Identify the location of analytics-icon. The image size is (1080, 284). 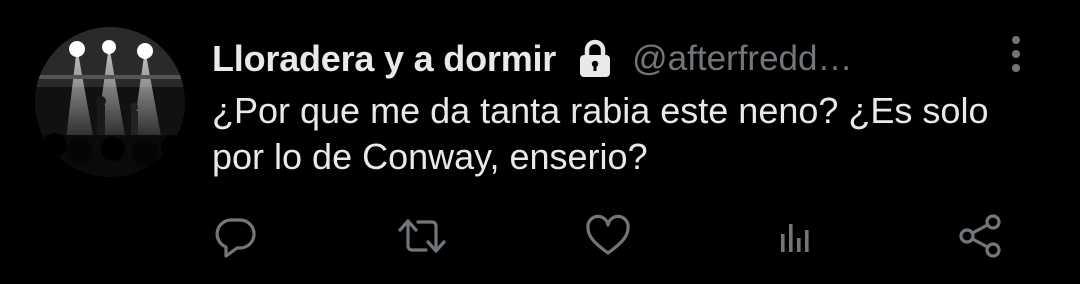
(796, 236).